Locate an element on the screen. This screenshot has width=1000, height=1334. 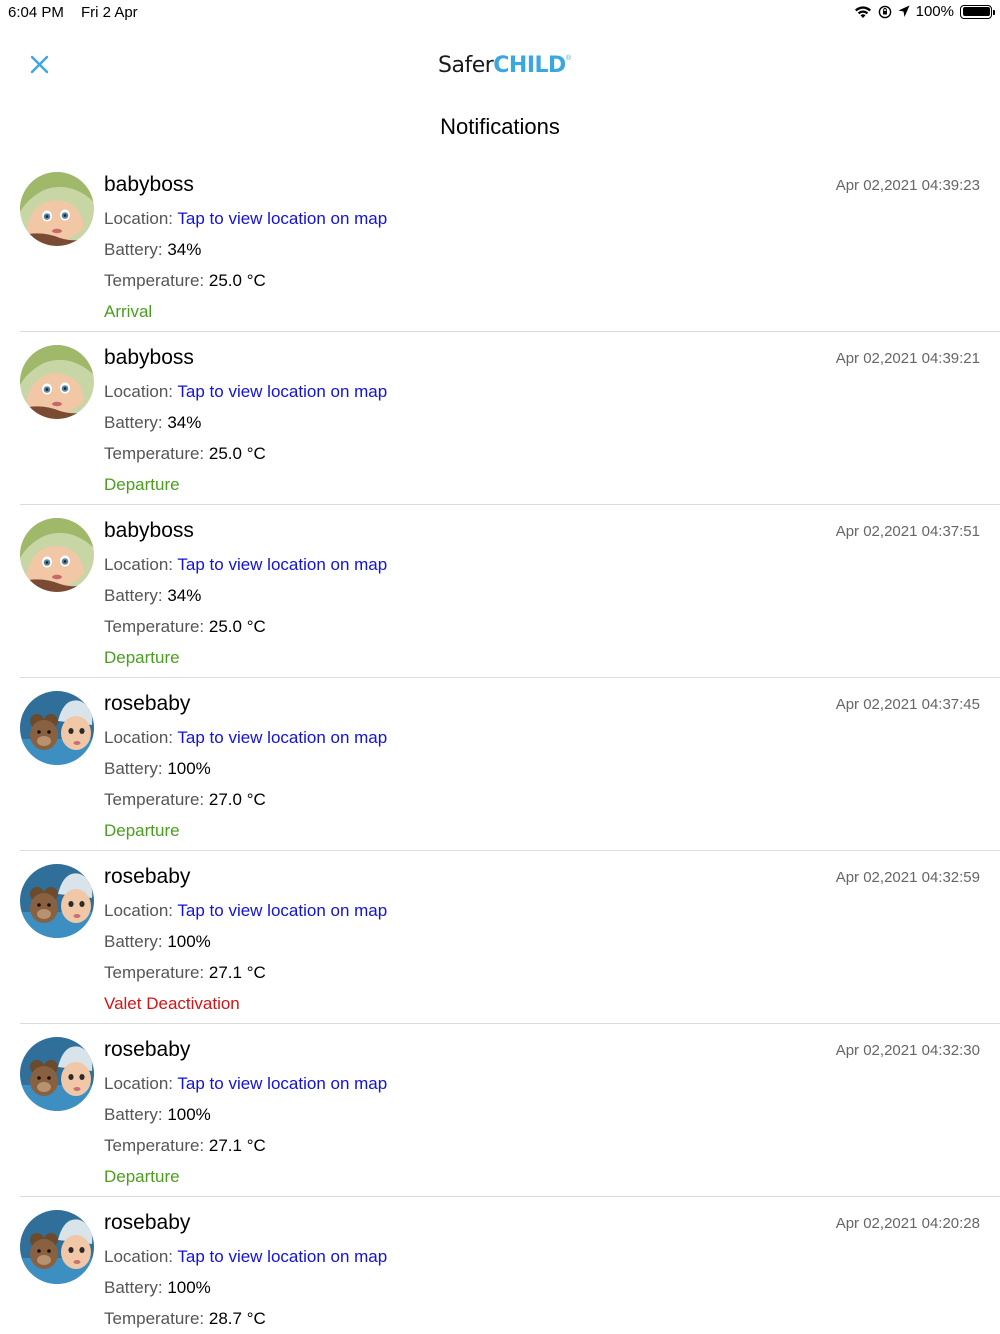
temperature-row: Temperature: 25.0 °C is located at coordinates (185, 627).